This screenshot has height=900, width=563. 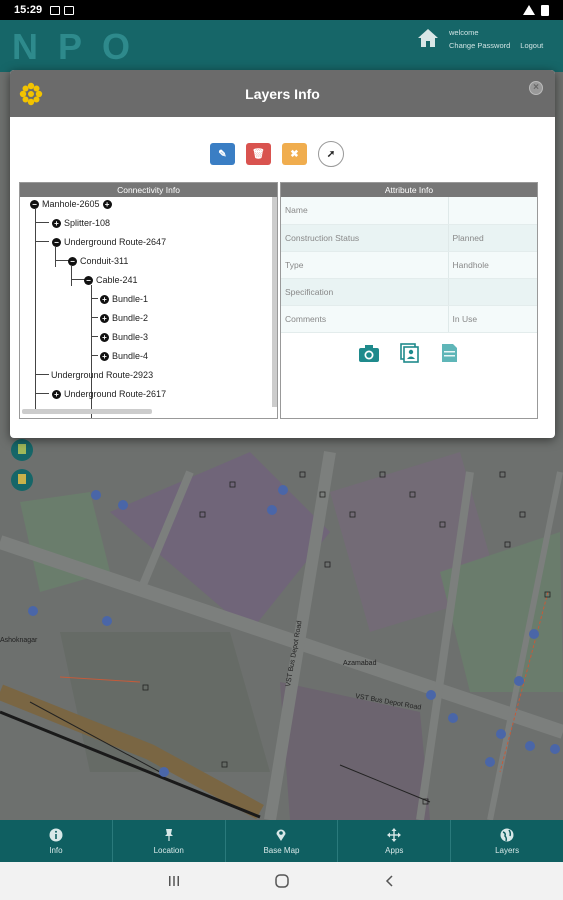 What do you see at coordinates (531, 45) in the screenshot?
I see `logout-link: Logout` at bounding box center [531, 45].